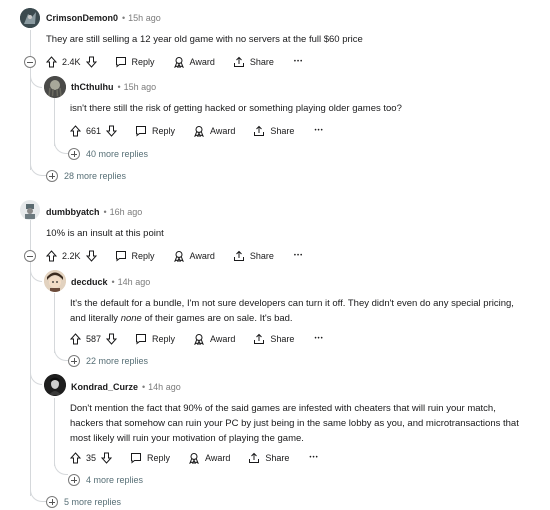 Image resolution: width=550 pixels, height=510 pixels. I want to click on more-replies-link: 28 more replies, so click(86, 176).